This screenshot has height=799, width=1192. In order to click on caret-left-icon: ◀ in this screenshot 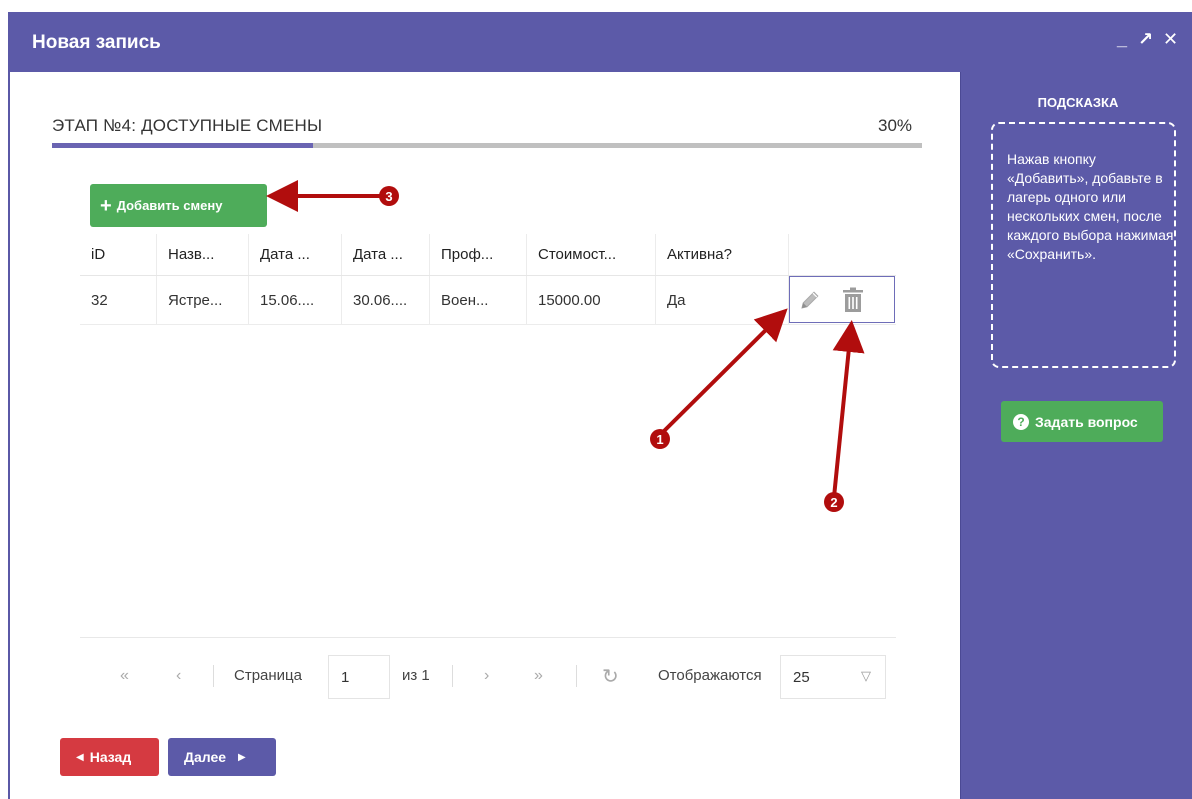, I will do `click(80, 757)`.